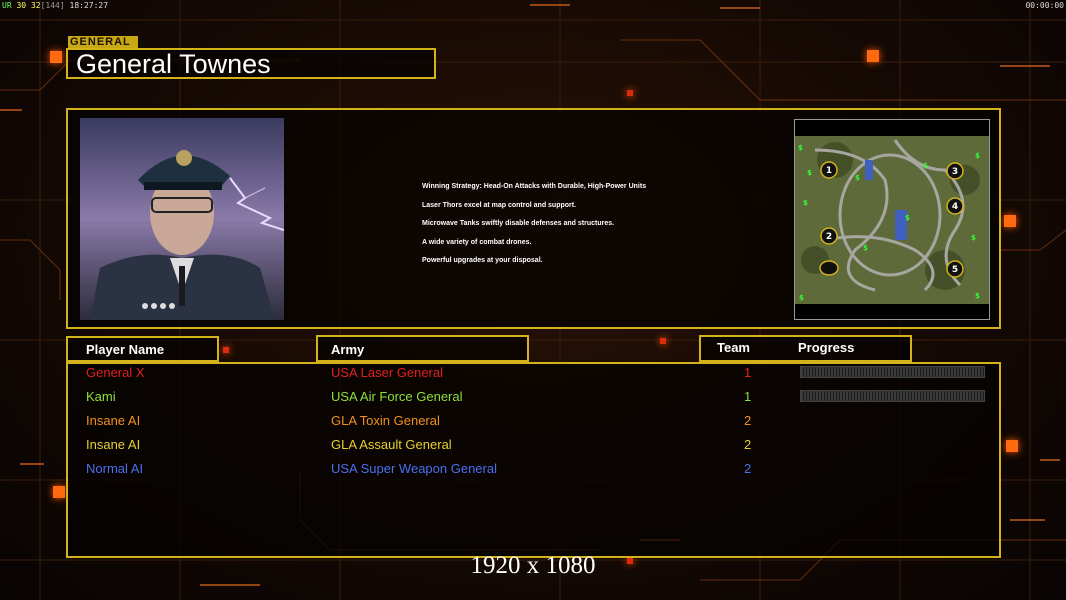 This screenshot has width=1066, height=600. I want to click on start-position-4: 4, so click(955, 207).